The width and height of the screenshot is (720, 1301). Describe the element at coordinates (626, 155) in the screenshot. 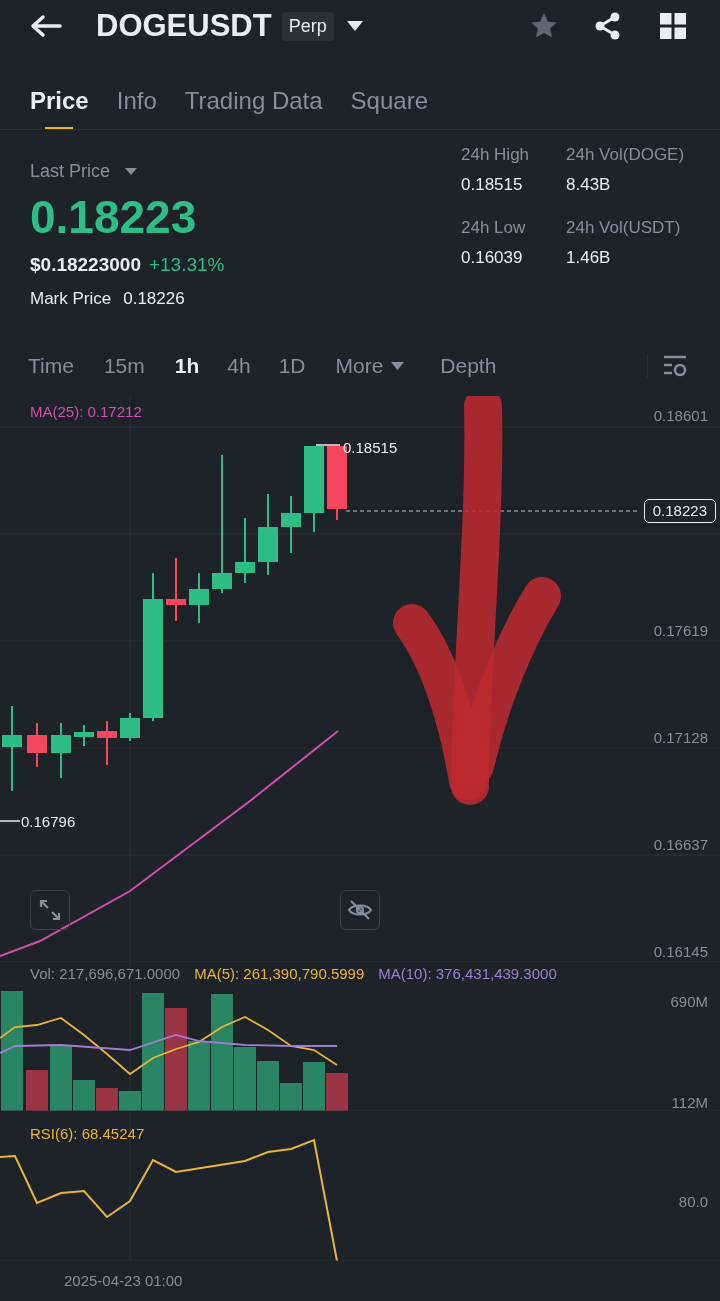

I see `stat-label: 24h Vol(DOGE)` at that location.